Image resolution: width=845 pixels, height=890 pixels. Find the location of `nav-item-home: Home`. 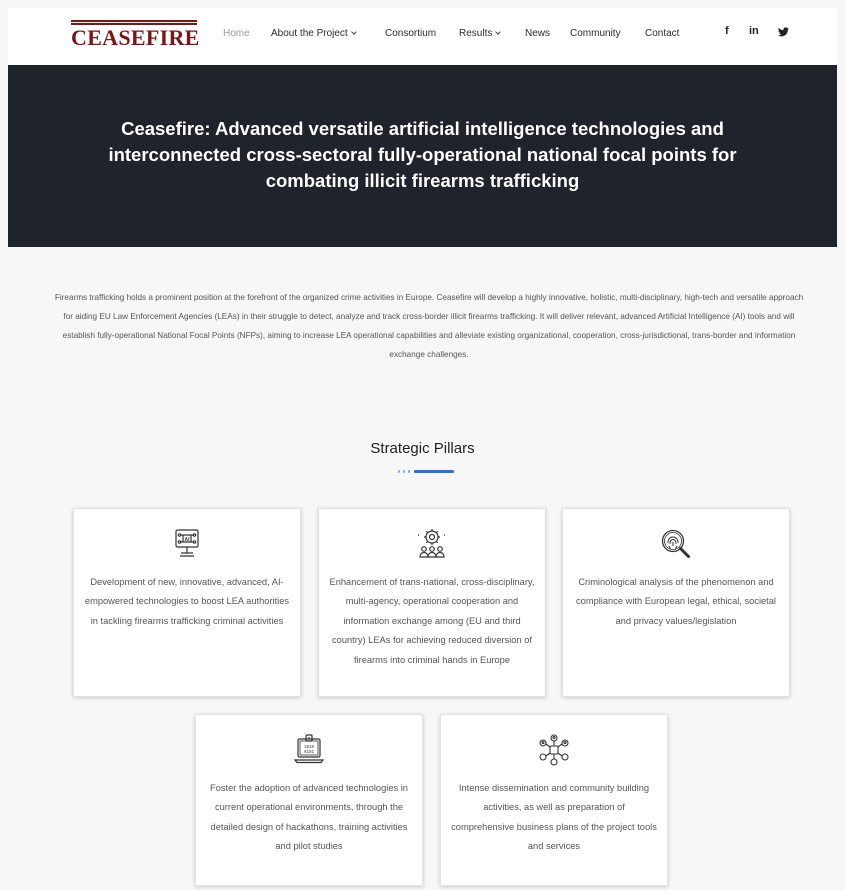

nav-item-home: Home is located at coordinates (236, 33).